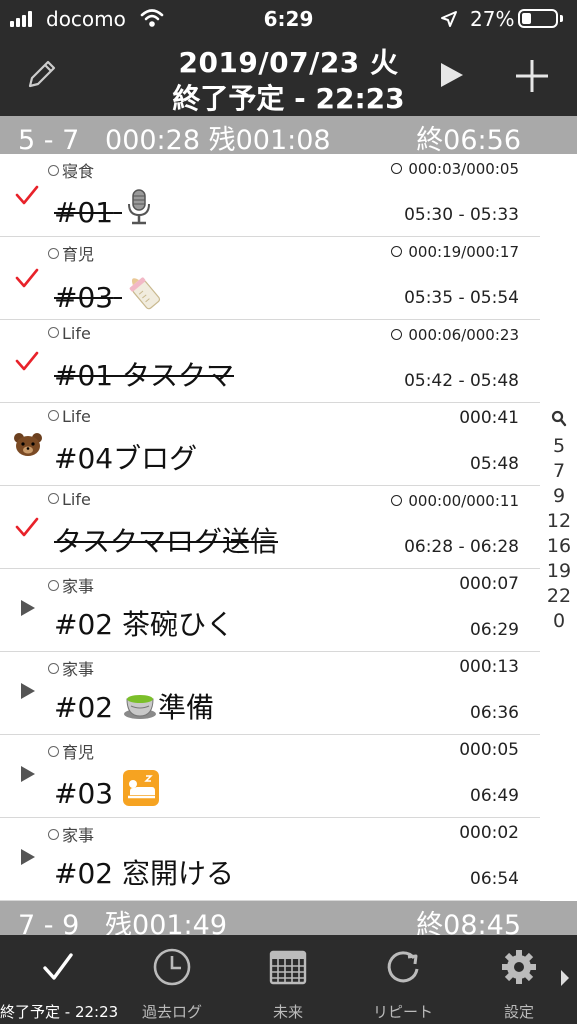 The height and width of the screenshot is (1024, 577). Describe the element at coordinates (171, 1012) in the screenshot. I see `tab-label: 過去ログ` at that location.